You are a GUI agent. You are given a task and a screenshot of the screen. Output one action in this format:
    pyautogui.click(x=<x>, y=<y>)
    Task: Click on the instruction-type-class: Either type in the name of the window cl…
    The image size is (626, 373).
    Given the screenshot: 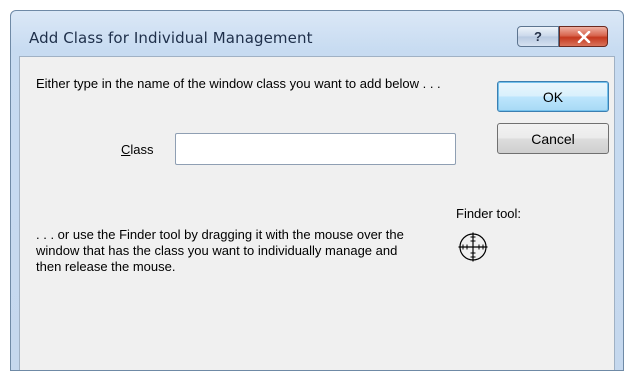 What is the action you would take?
    pyautogui.click(x=238, y=83)
    